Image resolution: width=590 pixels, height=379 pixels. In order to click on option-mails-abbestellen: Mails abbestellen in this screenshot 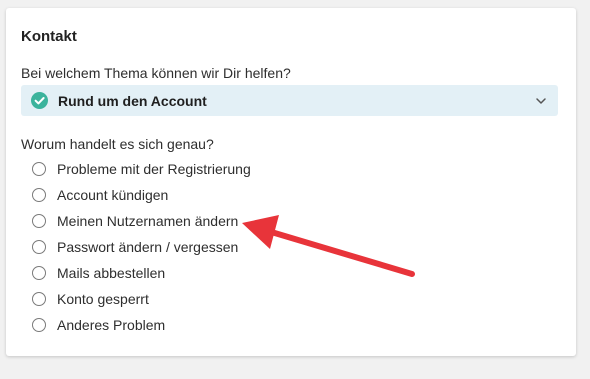, I will do `click(162, 275)`.